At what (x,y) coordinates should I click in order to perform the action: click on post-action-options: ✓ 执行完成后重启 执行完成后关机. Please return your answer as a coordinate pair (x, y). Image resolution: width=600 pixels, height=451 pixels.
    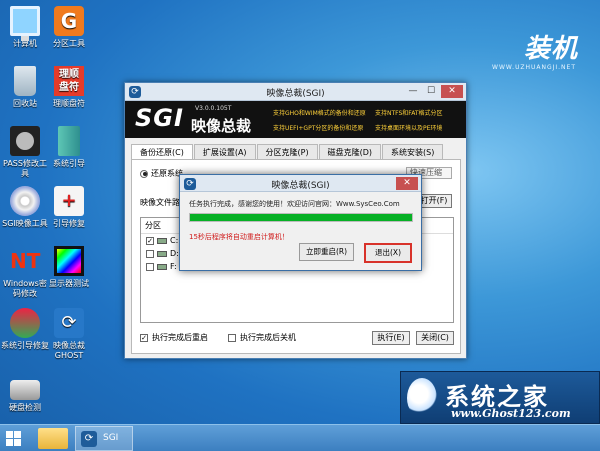
    Looking at the image, I should click on (218, 337).